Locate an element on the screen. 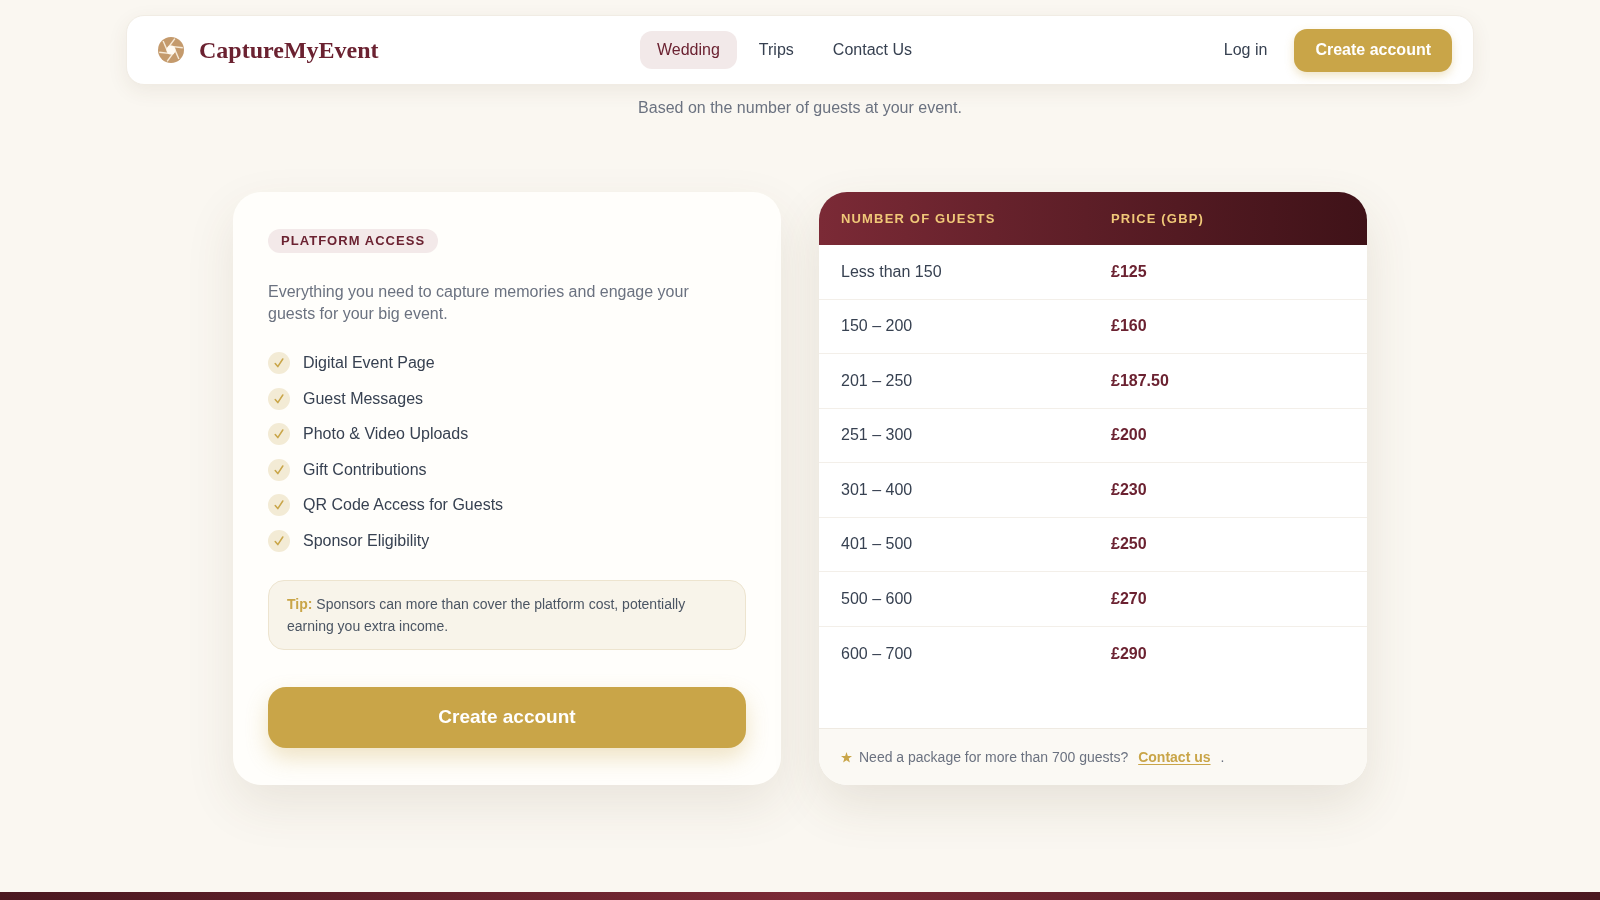 The width and height of the screenshot is (1600, 900). guest-range-cell-text: 201 – 250 is located at coordinates (877, 380).